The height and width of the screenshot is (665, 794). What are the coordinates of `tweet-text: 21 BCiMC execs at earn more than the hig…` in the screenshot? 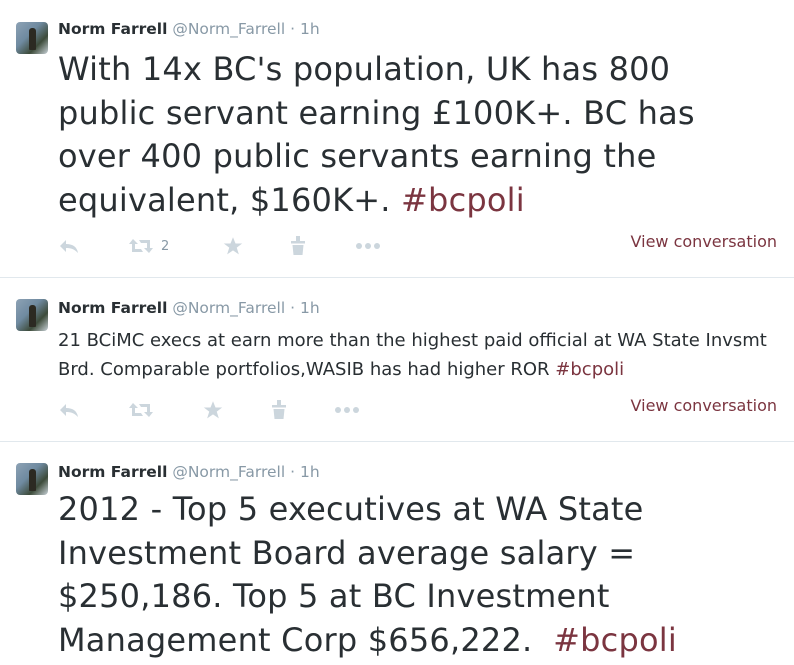 It's located at (416, 355).